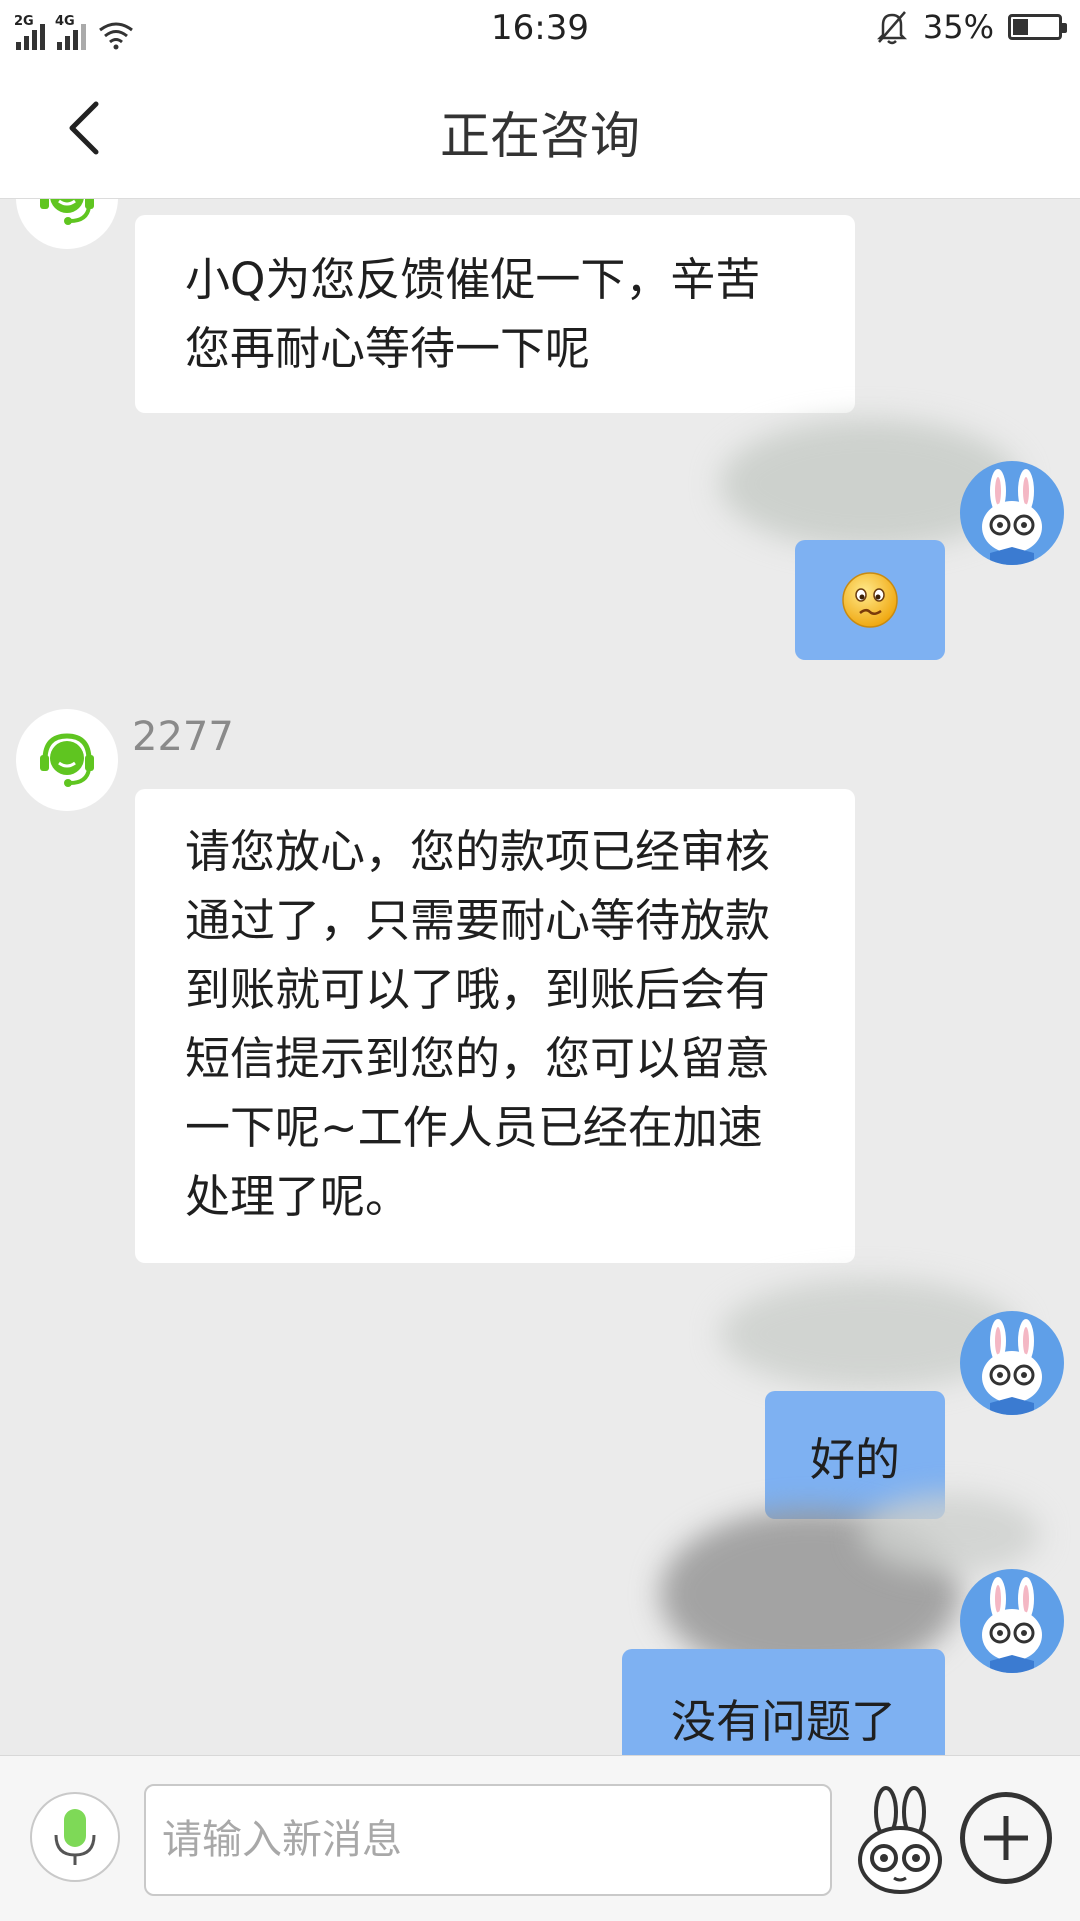  Describe the element at coordinates (478, 851) in the screenshot. I see `message-text-line: 请您放心，您的款项已经审核` at that location.